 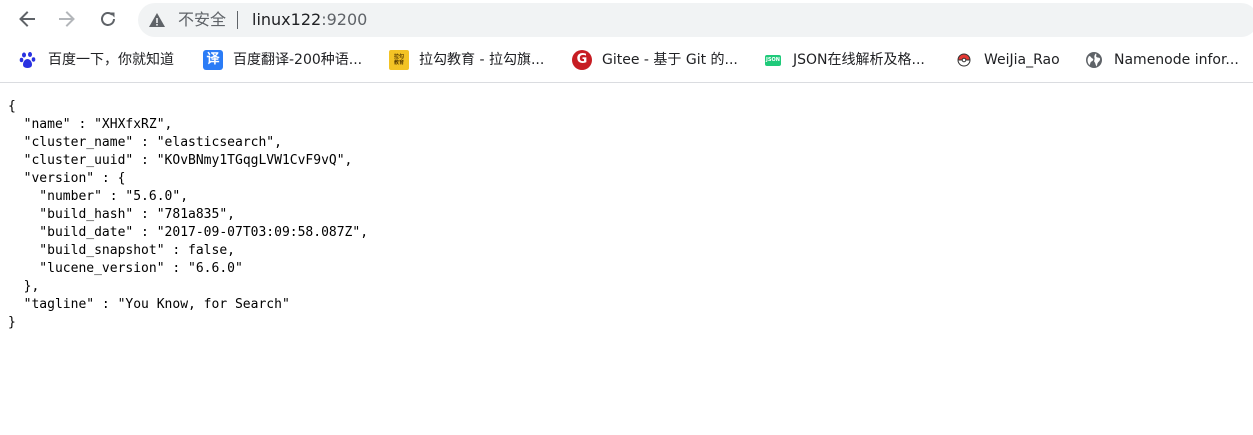 I want to click on warning-icon, so click(x=157, y=20).